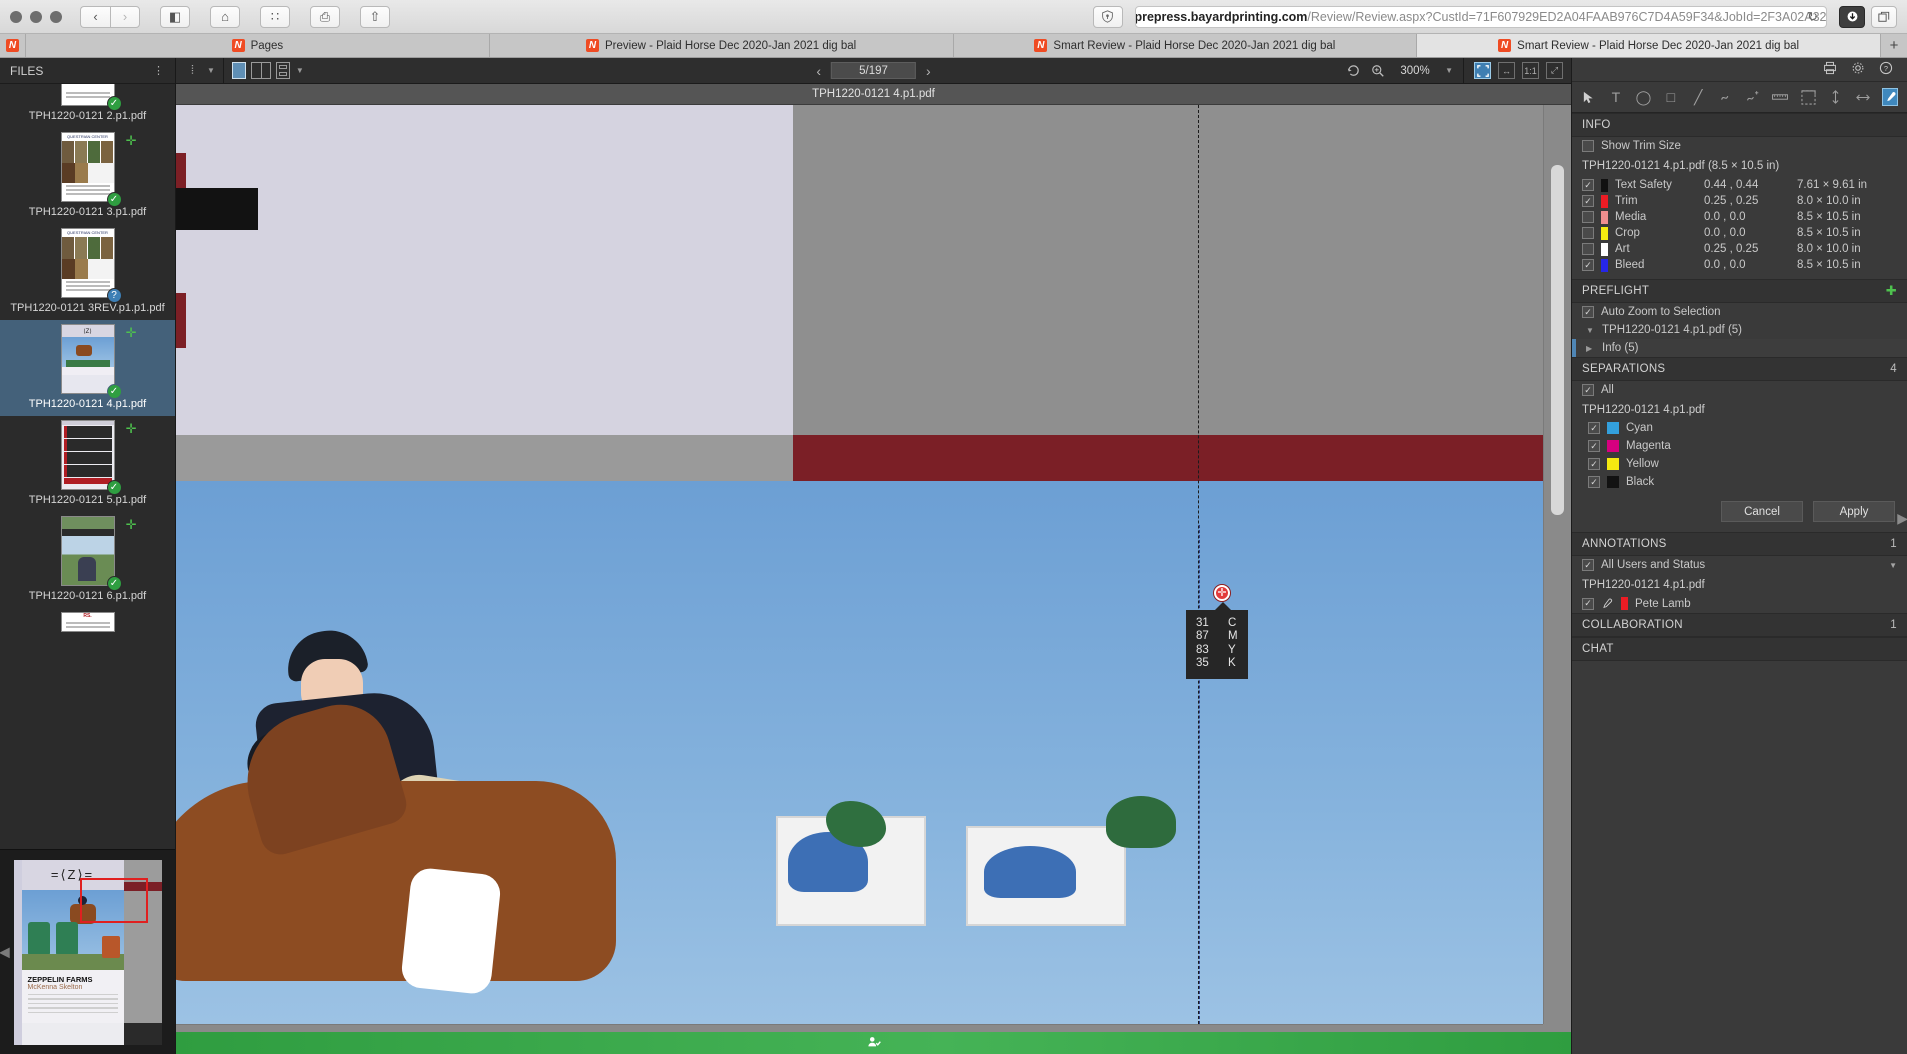 Image resolution: width=1907 pixels, height=1054 pixels. Describe the element at coordinates (1862, 97) in the screenshot. I see `horizontal-measure-tool-icon` at that location.